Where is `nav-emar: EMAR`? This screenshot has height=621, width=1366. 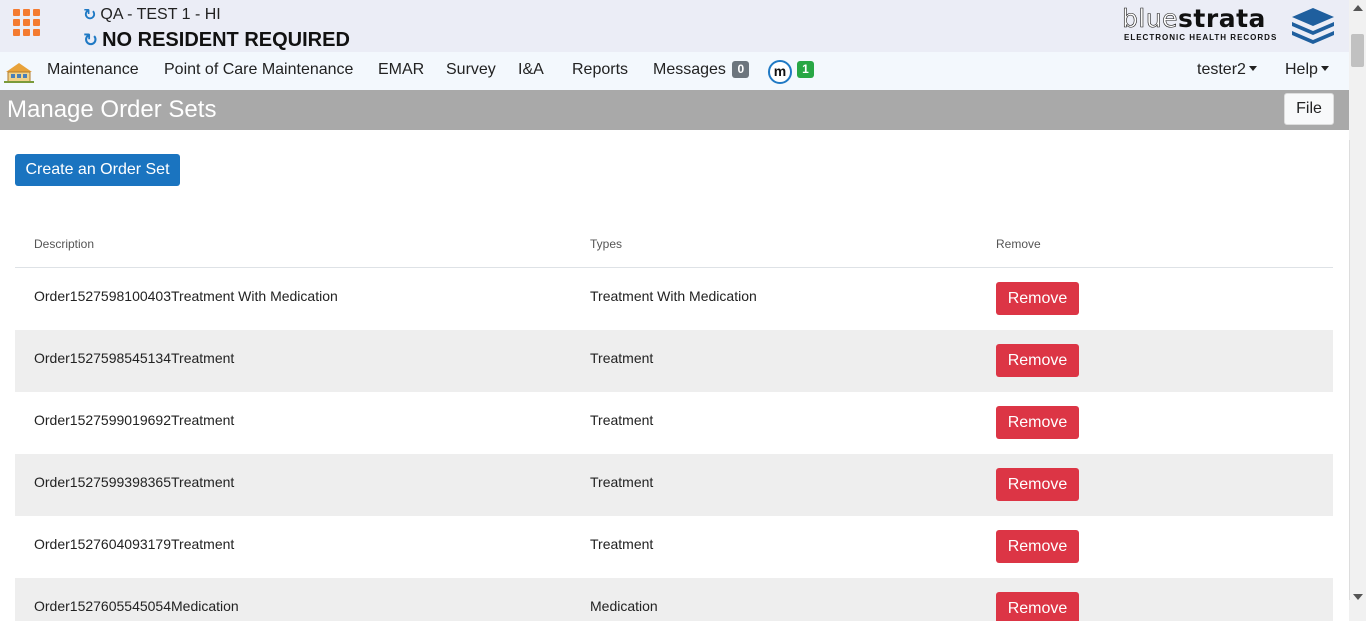
nav-emar: EMAR is located at coordinates (401, 71).